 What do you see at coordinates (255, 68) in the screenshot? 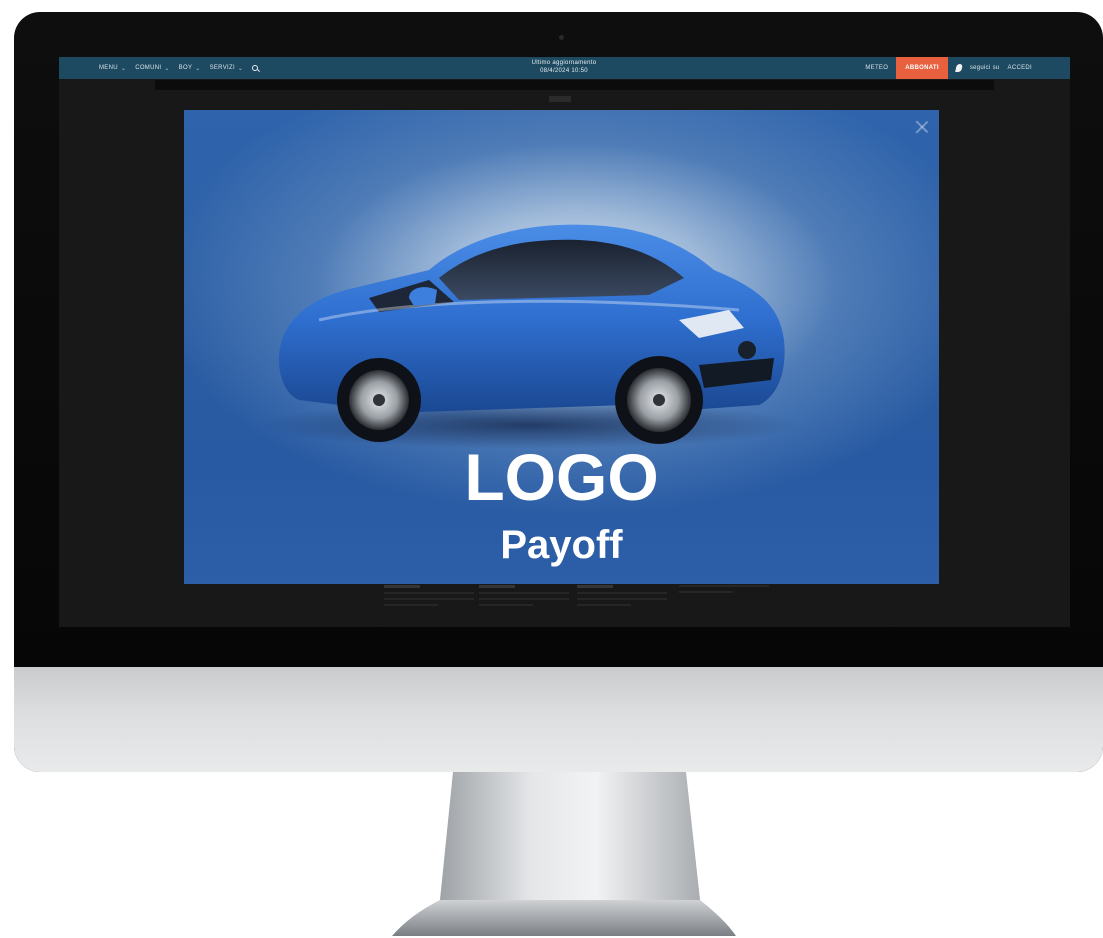
I see `search-icon` at bounding box center [255, 68].